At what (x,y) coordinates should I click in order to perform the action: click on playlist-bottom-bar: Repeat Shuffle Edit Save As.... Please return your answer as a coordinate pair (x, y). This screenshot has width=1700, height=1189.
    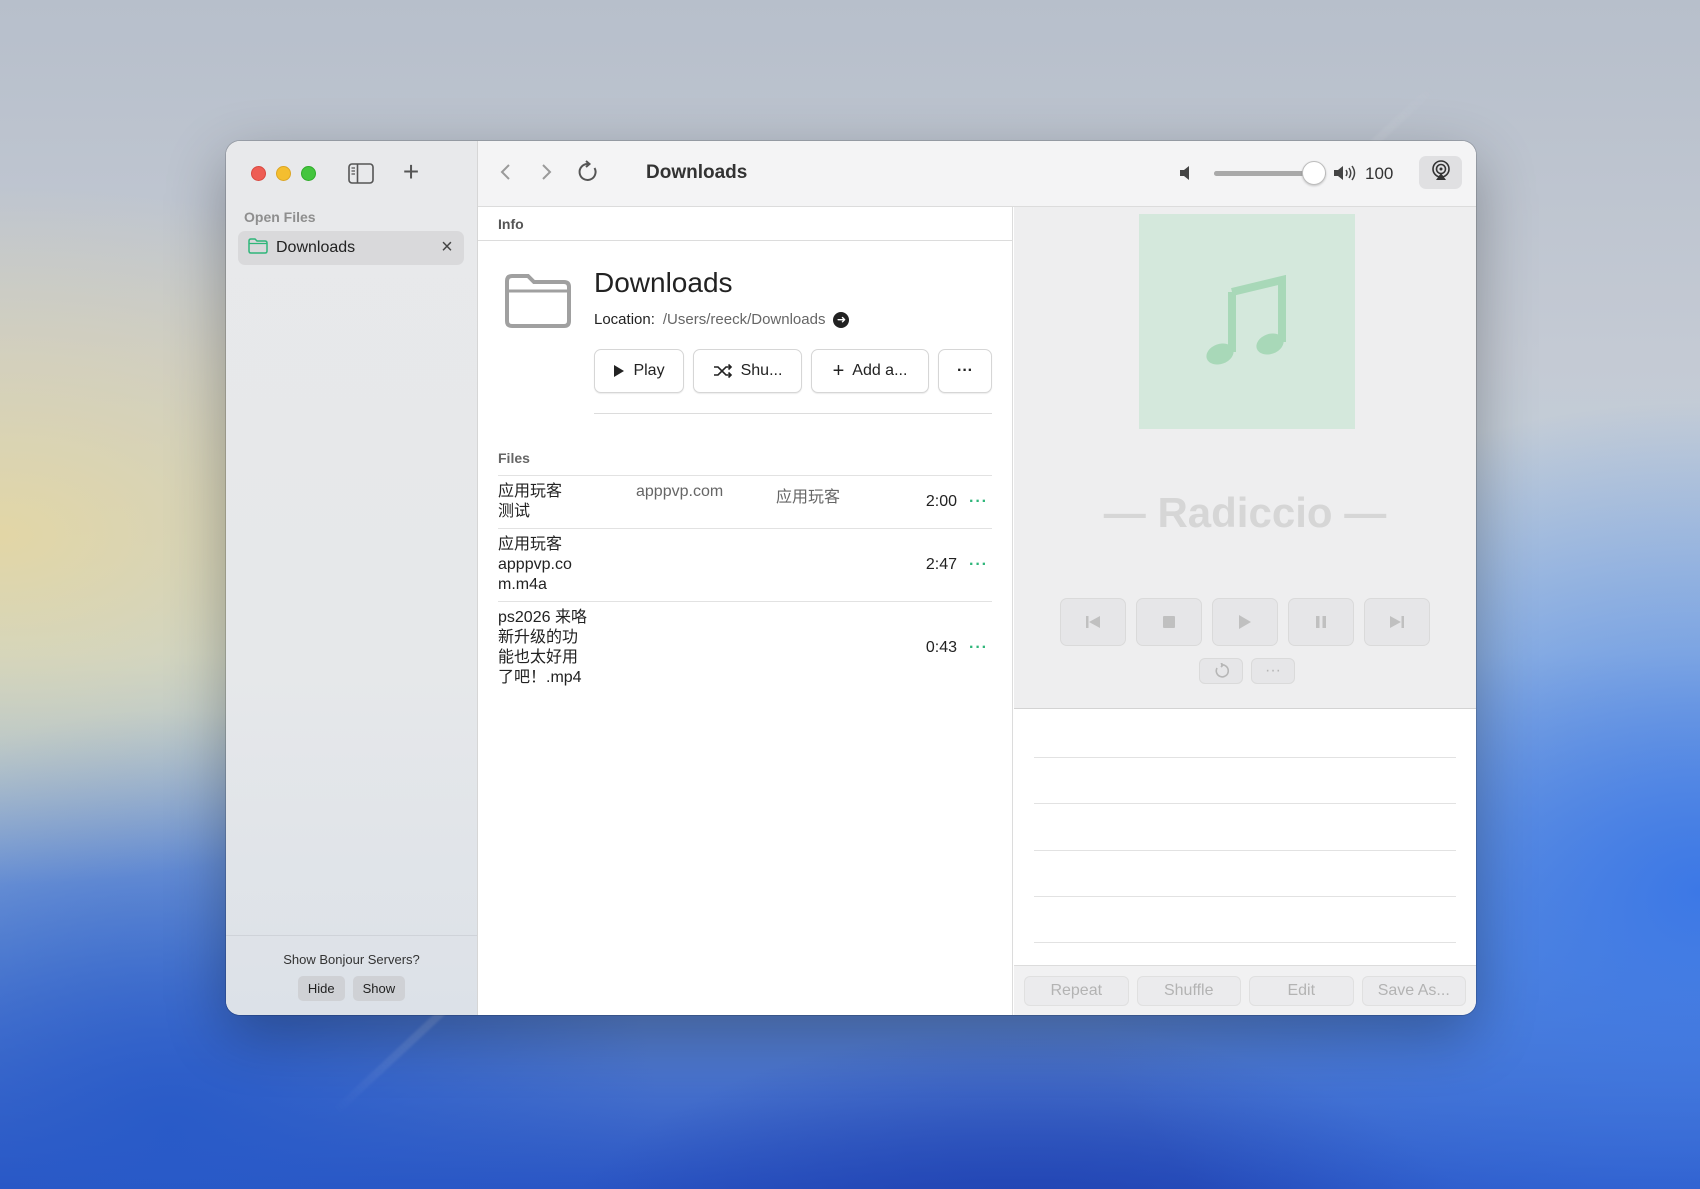
    Looking at the image, I should click on (1245, 990).